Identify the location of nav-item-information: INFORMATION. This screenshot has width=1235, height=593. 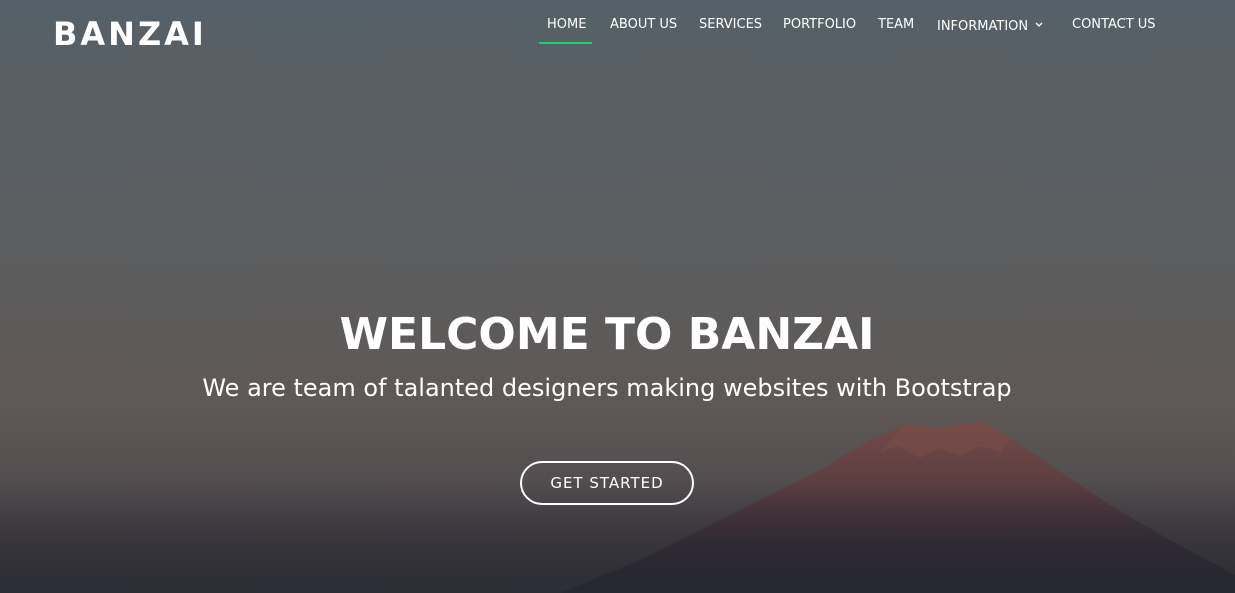
(990, 26).